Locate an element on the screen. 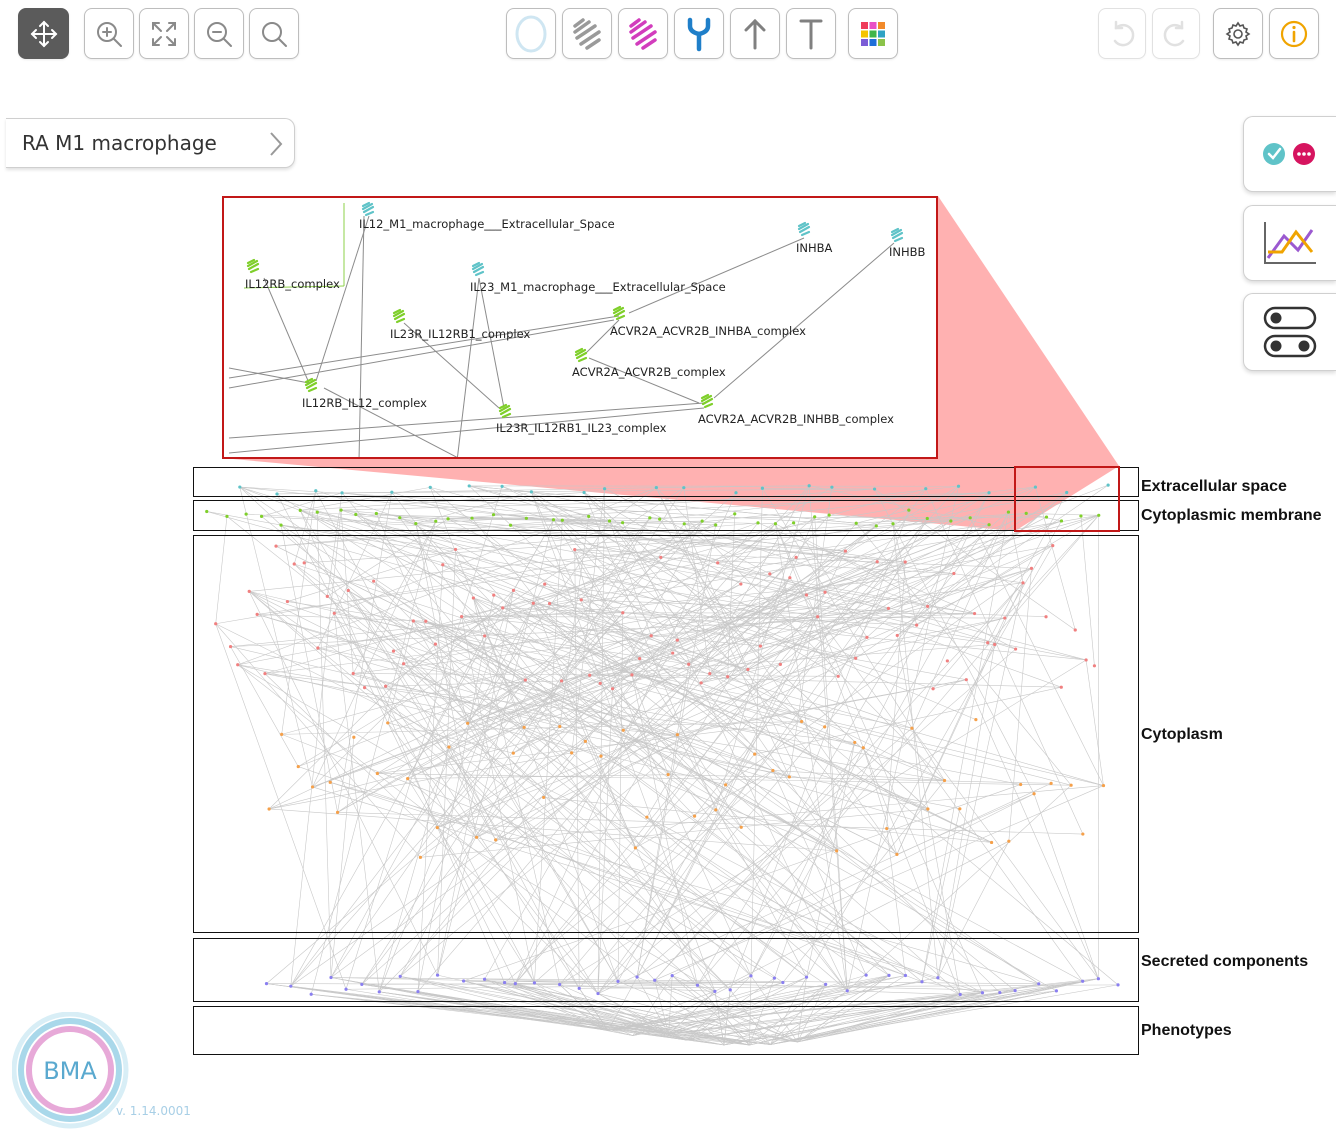  compartment-label-secreted: Secreted components is located at coordinates (1224, 962).